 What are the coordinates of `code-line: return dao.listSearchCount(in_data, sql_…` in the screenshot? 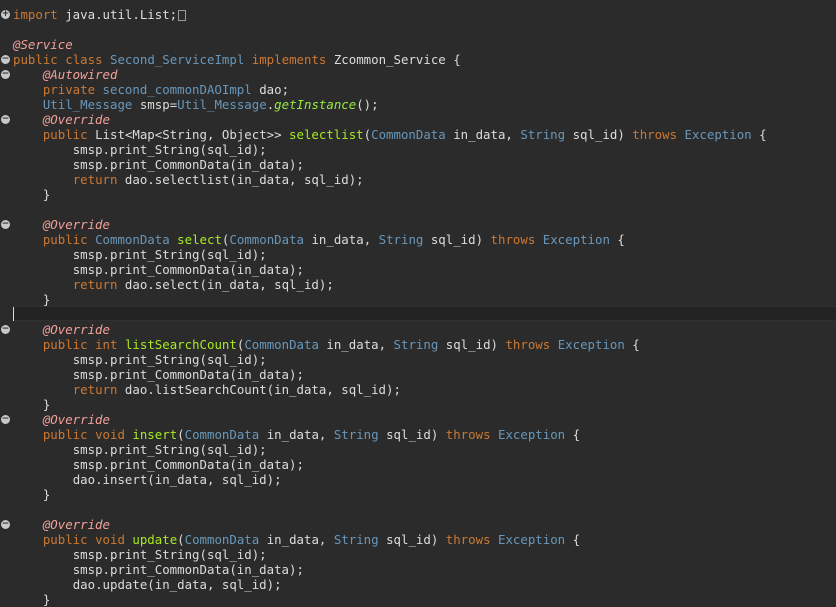 It's located at (207, 389).